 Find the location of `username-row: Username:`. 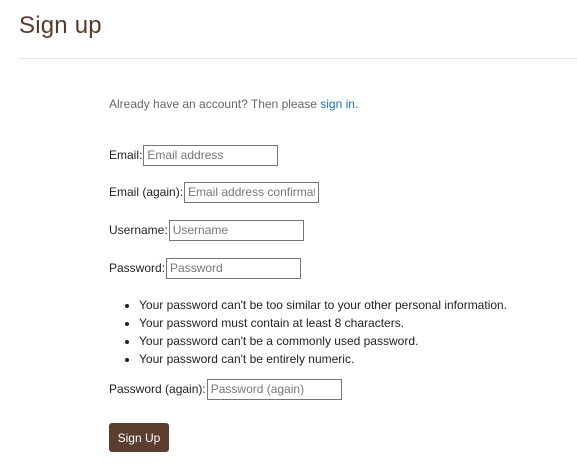

username-row: Username: is located at coordinates (206, 230).